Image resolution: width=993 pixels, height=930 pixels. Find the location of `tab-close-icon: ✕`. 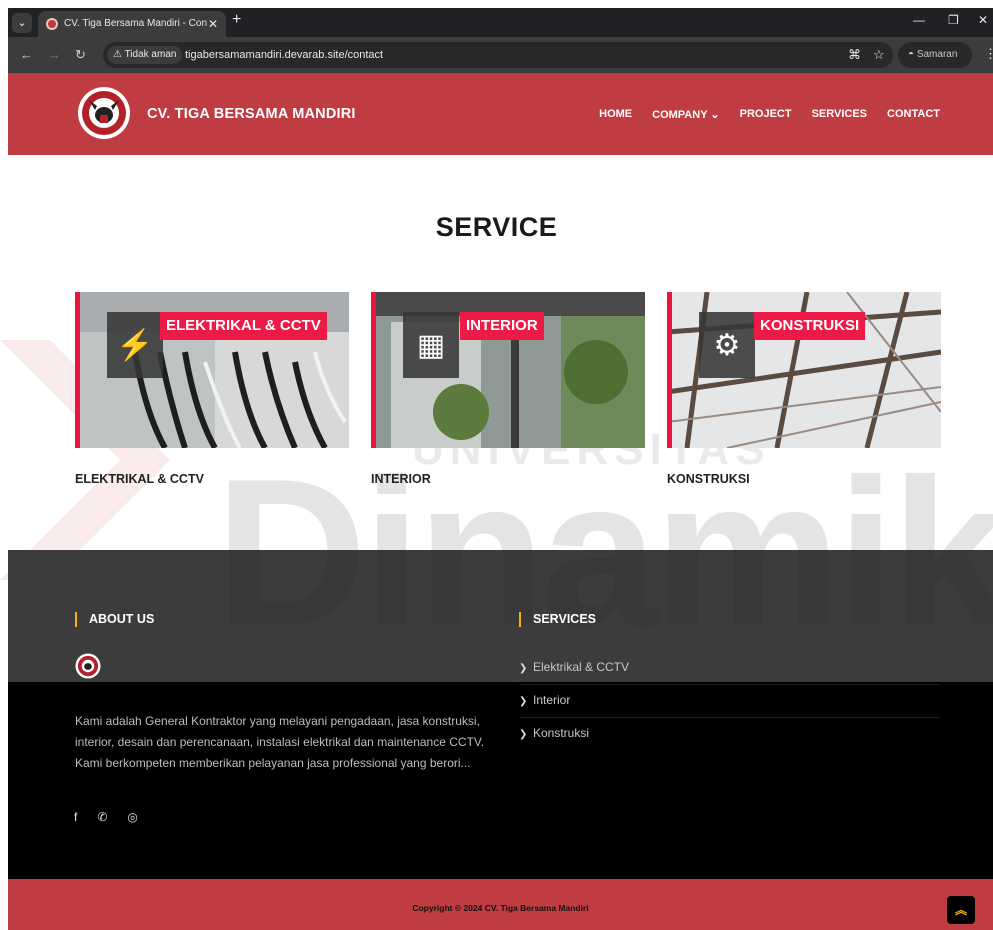

tab-close-icon: ✕ is located at coordinates (213, 24).